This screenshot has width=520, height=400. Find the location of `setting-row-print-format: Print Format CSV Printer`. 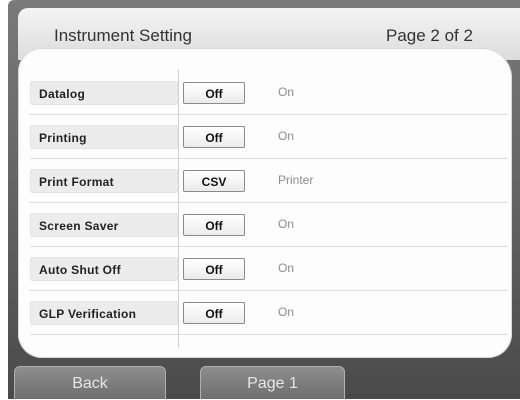

setting-row-print-format: Print Format CSV Printer is located at coordinates (269, 180).